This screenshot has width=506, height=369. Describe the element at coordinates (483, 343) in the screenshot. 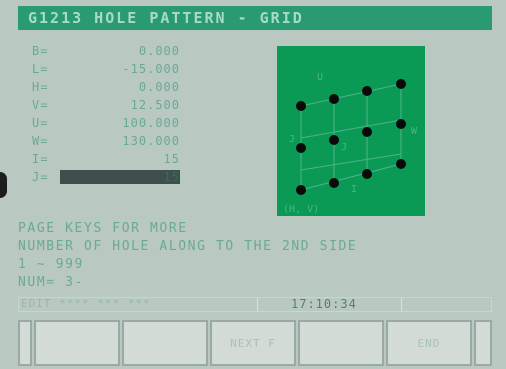

I see `softkey-right-arrow` at that location.